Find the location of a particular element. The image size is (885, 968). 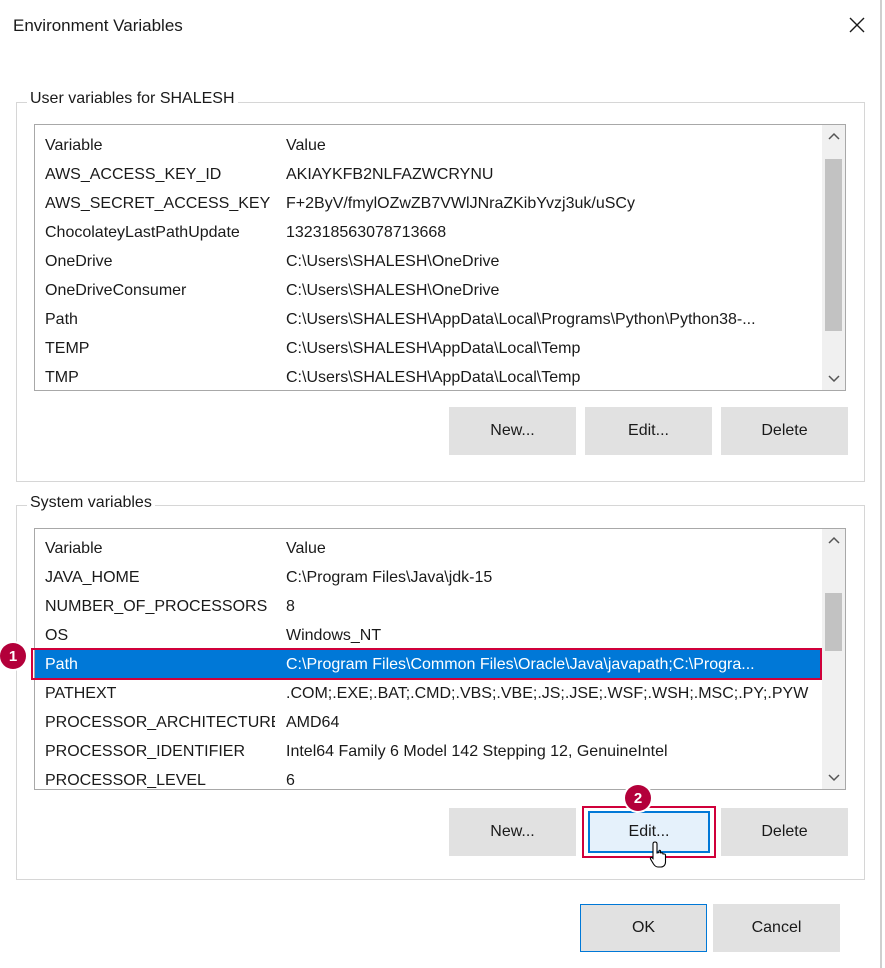

table-row: AWS_ACCESS_KEY_ID AKIAYKFB2NLFAZWCRYNU is located at coordinates (428, 174).